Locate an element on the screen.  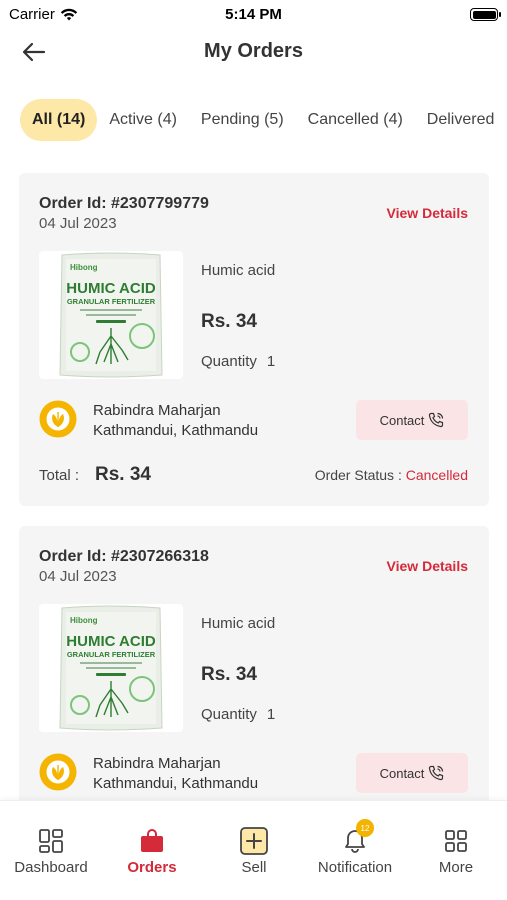
order-id: Order Id: #2307799779 is located at coordinates (124, 203).